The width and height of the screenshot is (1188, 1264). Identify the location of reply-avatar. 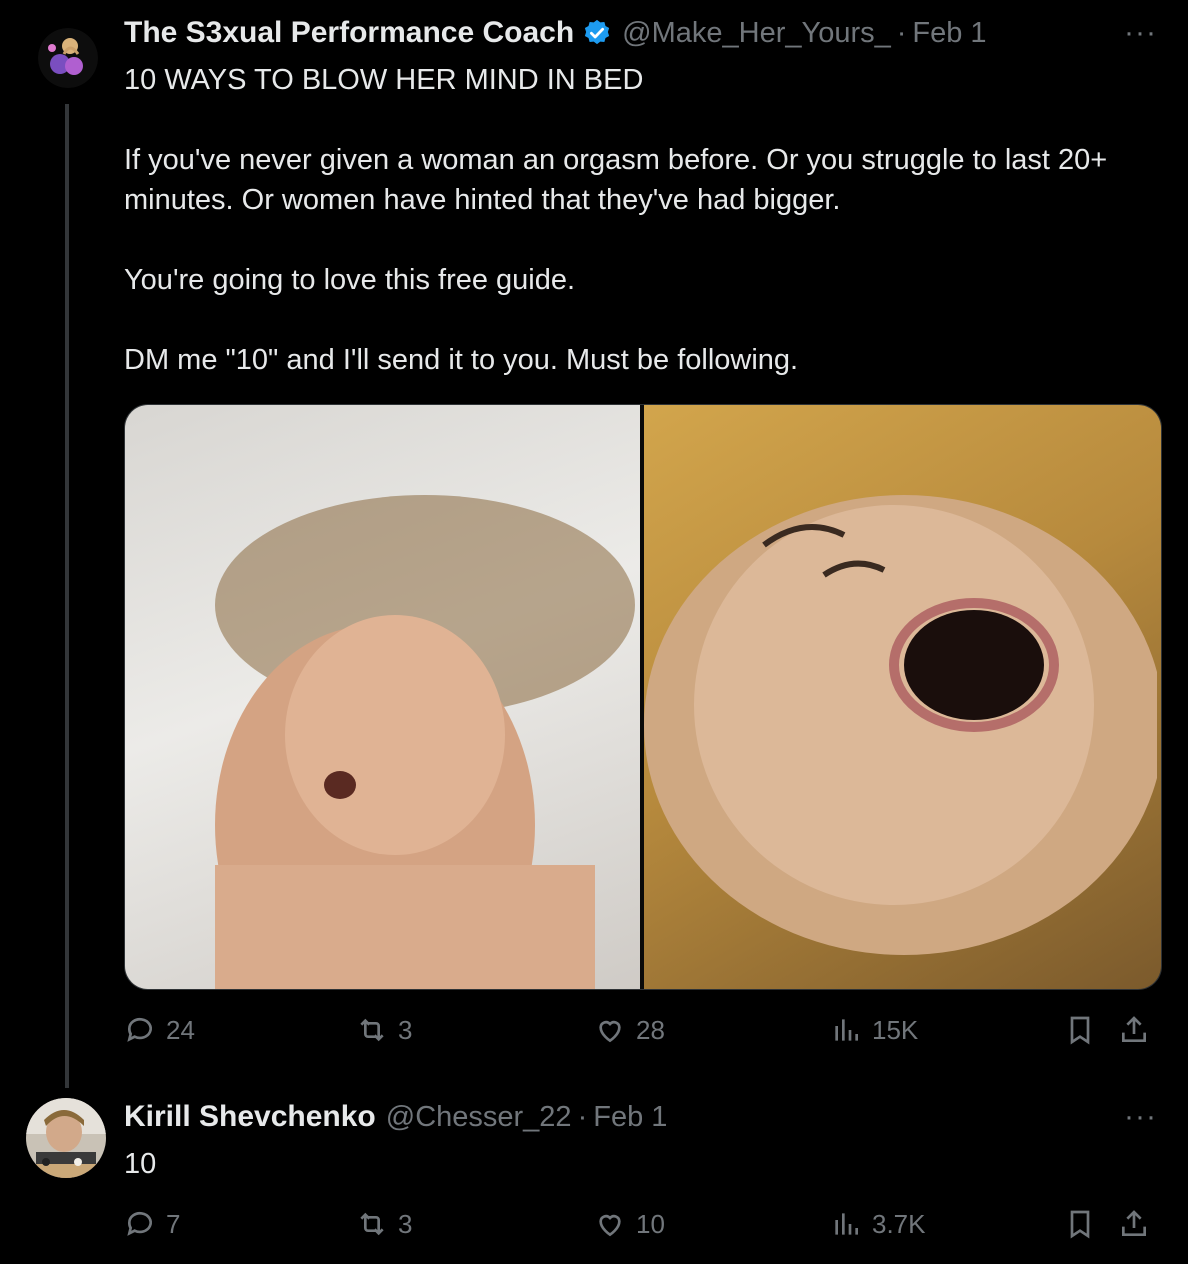
(66, 1138).